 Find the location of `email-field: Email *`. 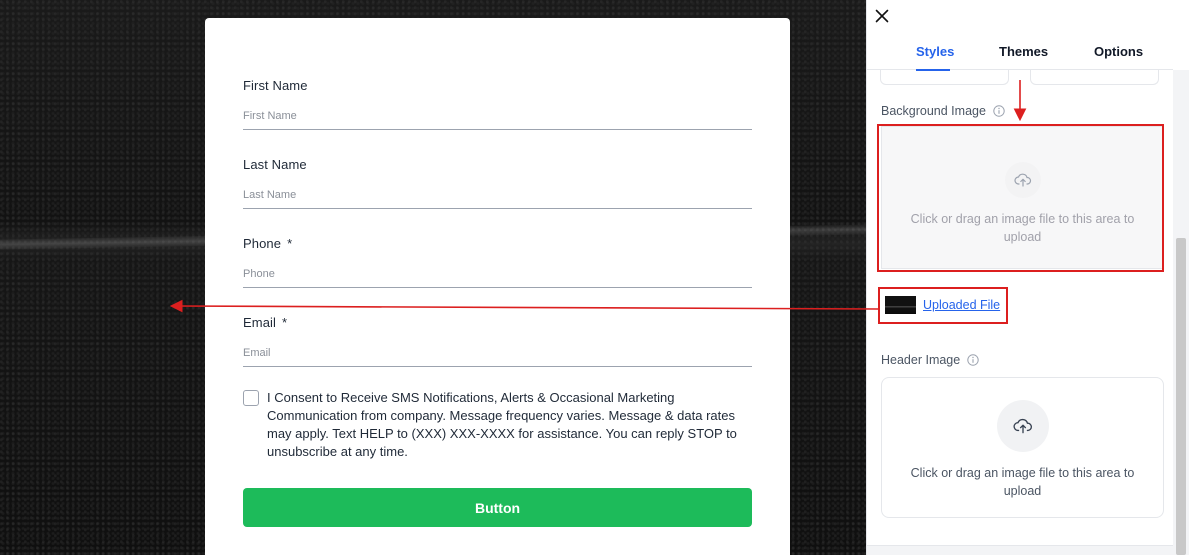

email-field: Email * is located at coordinates (497, 341).